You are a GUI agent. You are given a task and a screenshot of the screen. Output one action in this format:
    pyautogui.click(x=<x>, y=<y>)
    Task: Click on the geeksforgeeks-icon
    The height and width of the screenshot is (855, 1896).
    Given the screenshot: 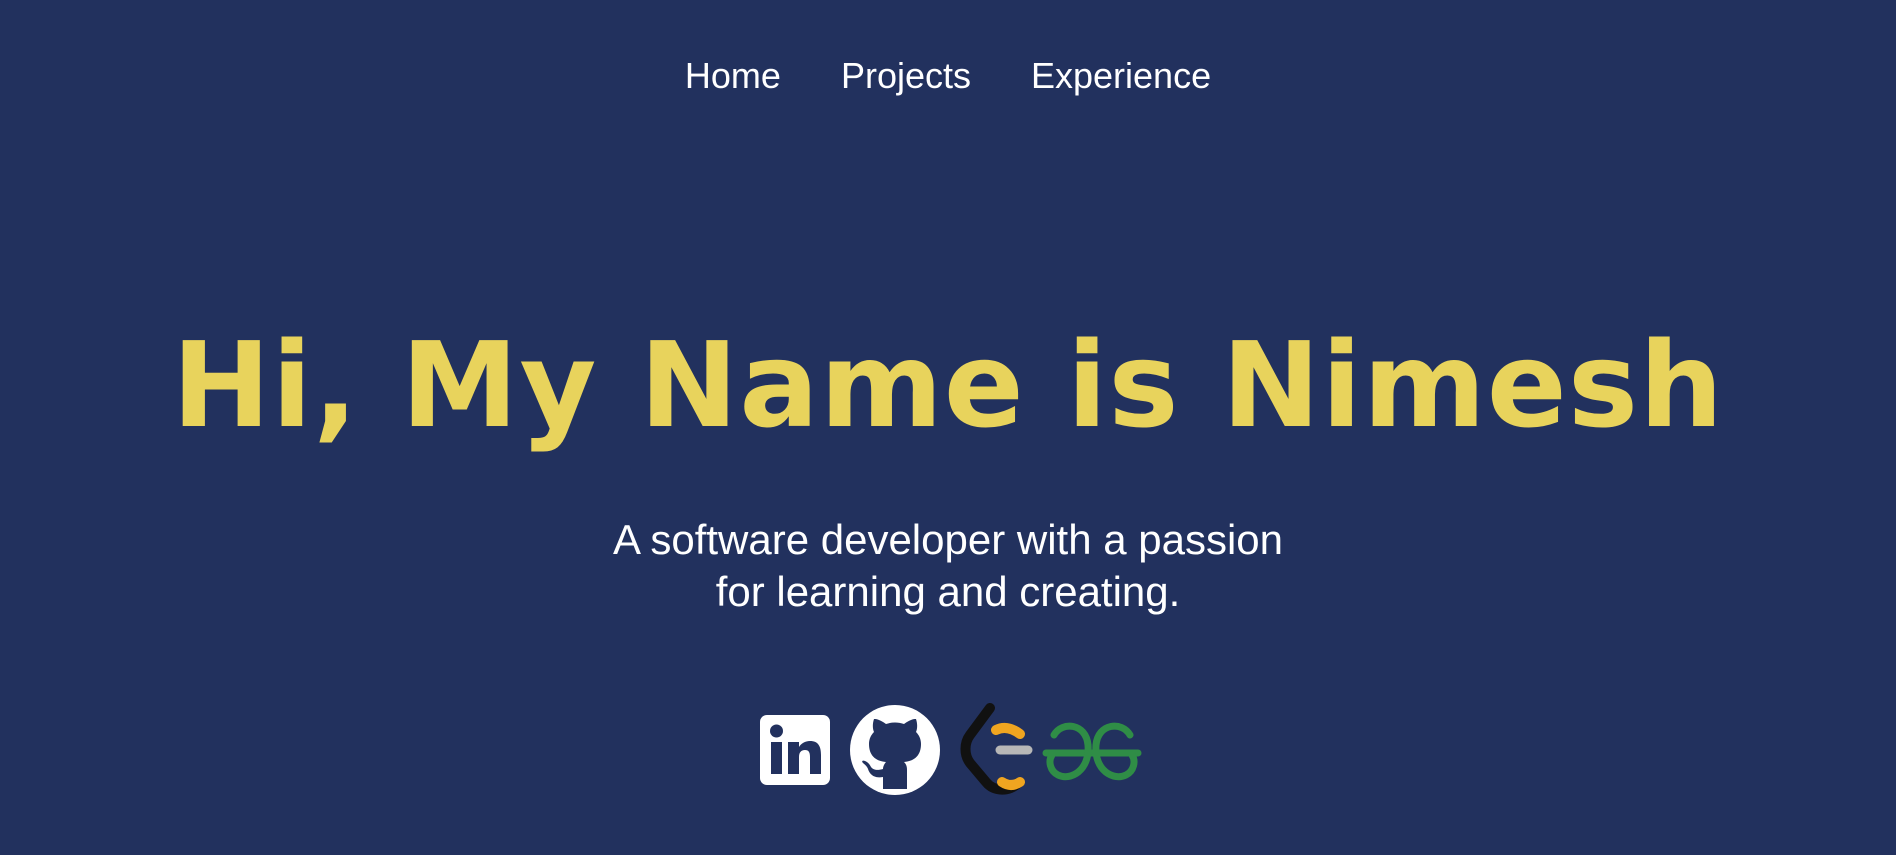 What is the action you would take?
    pyautogui.click(x=1092, y=751)
    